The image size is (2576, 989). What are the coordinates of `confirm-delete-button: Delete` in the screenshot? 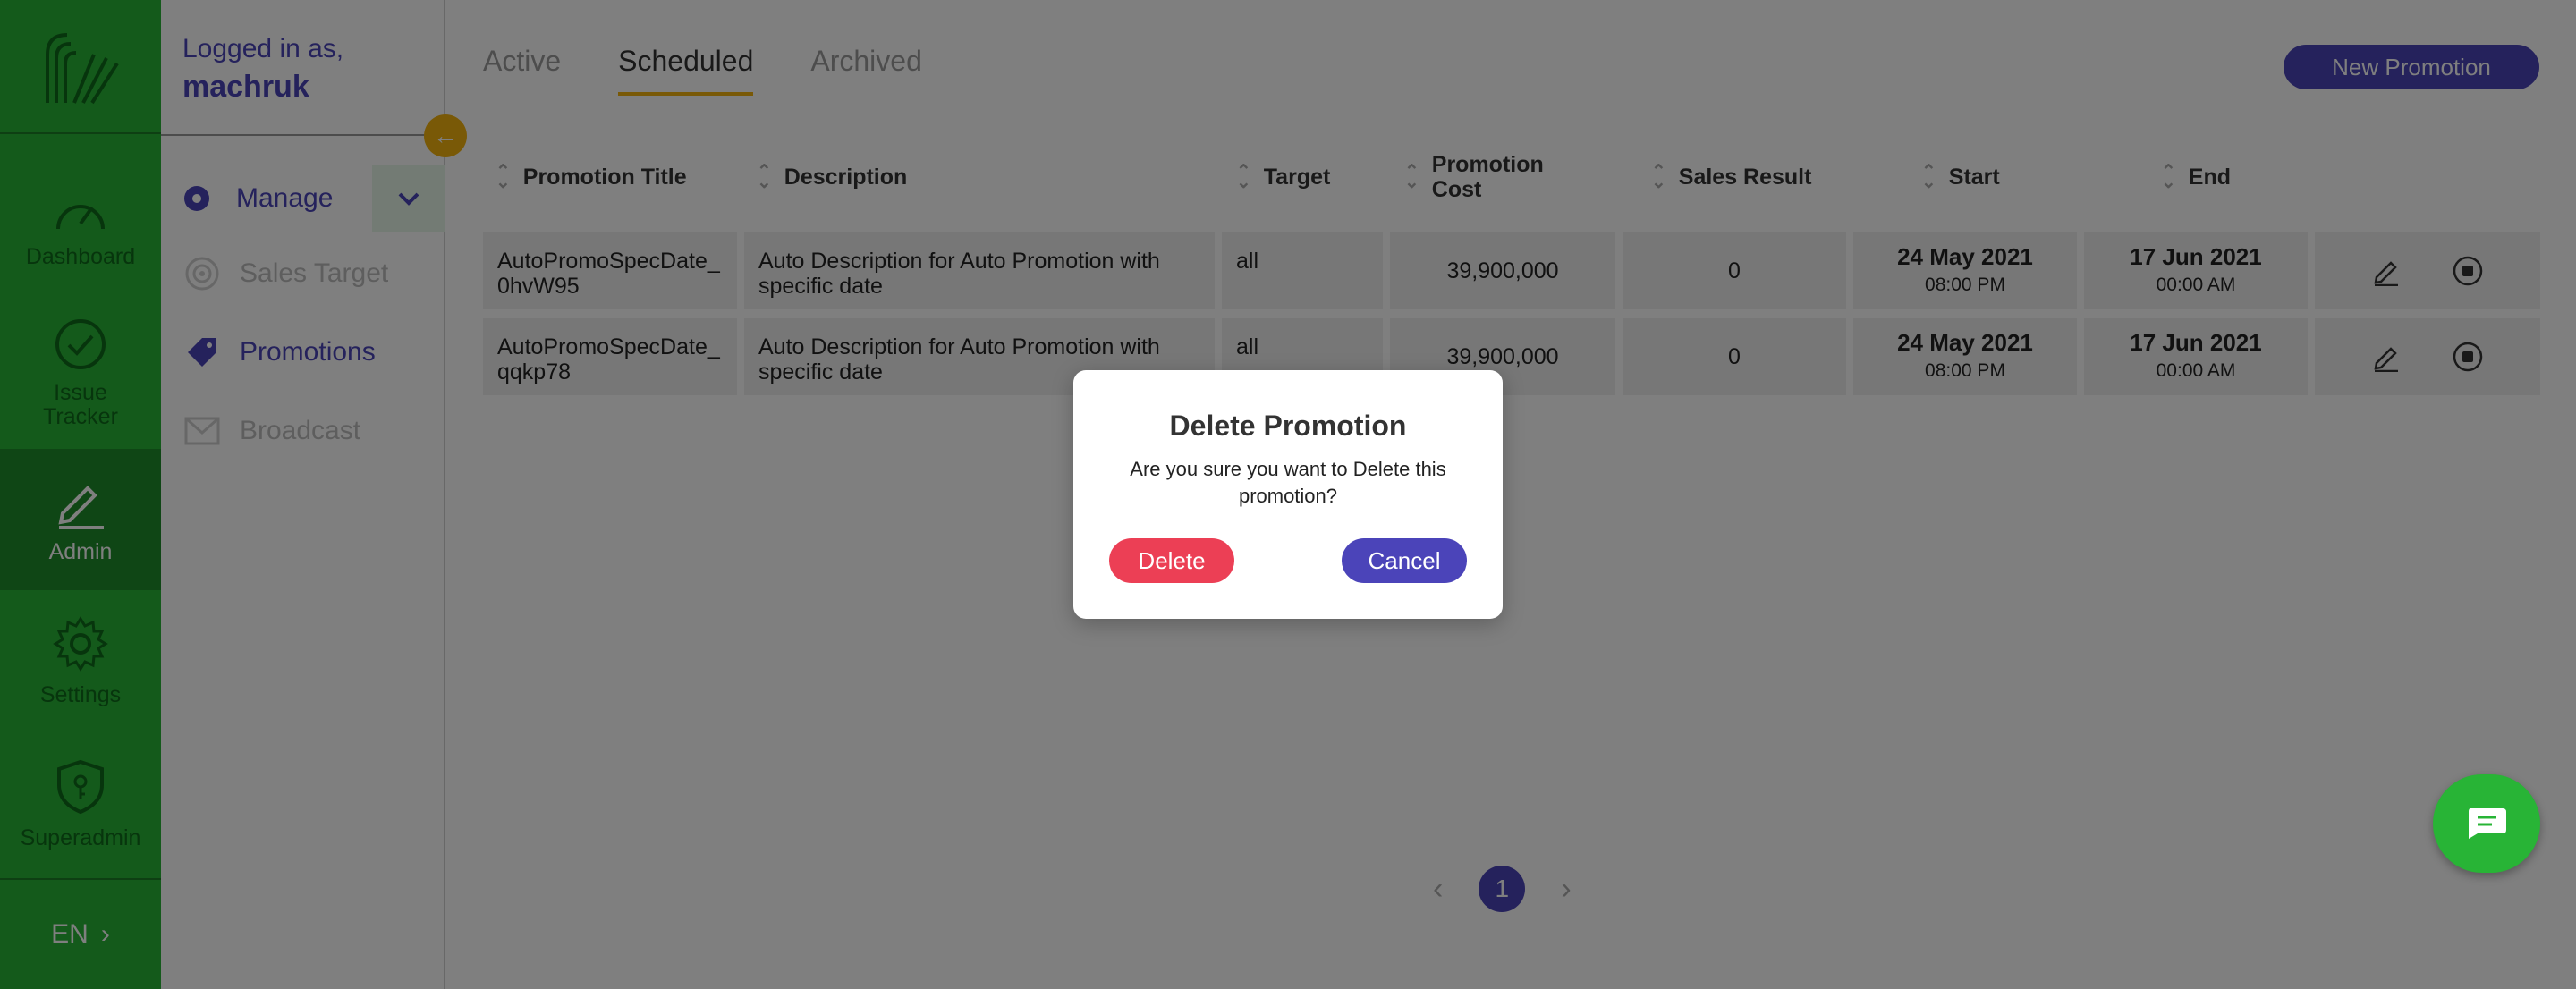 It's located at (1171, 560).